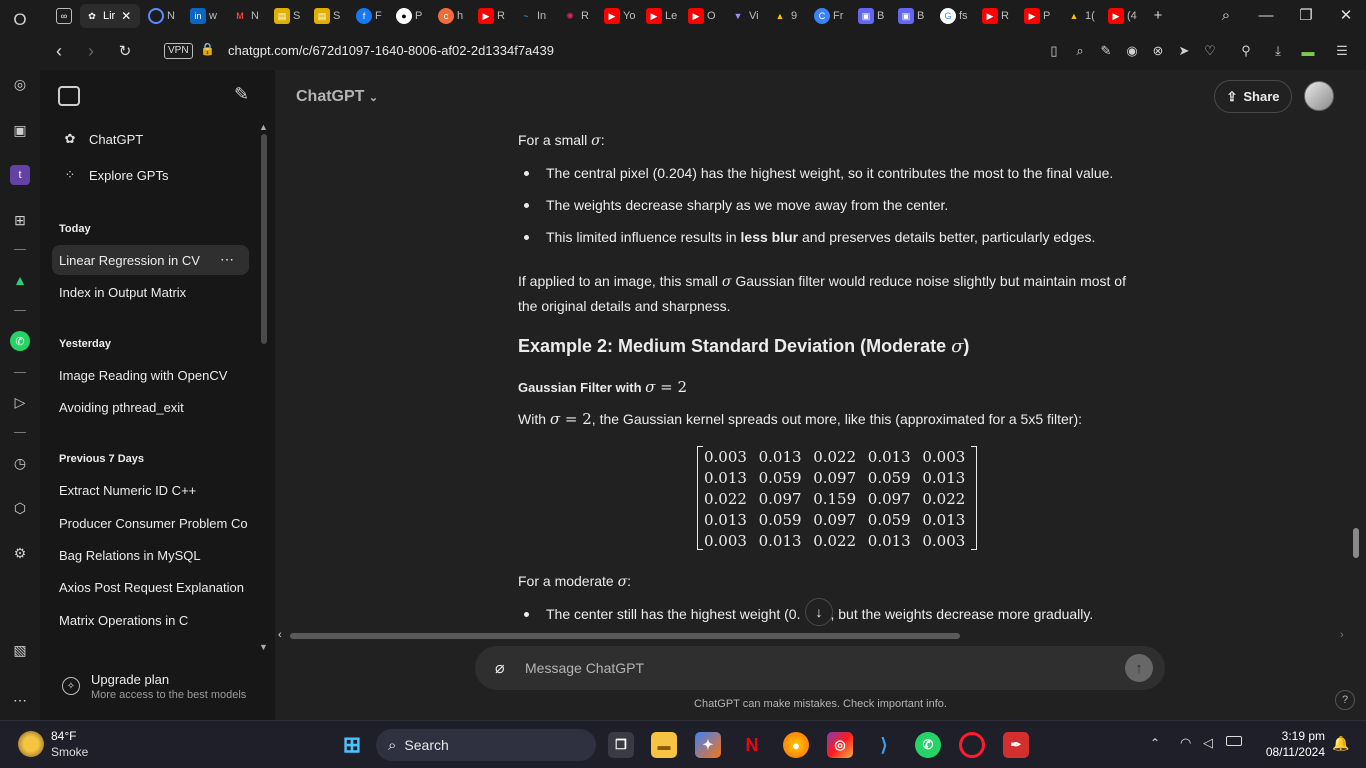  I want to click on lock-icon: 🔒, so click(207, 49).